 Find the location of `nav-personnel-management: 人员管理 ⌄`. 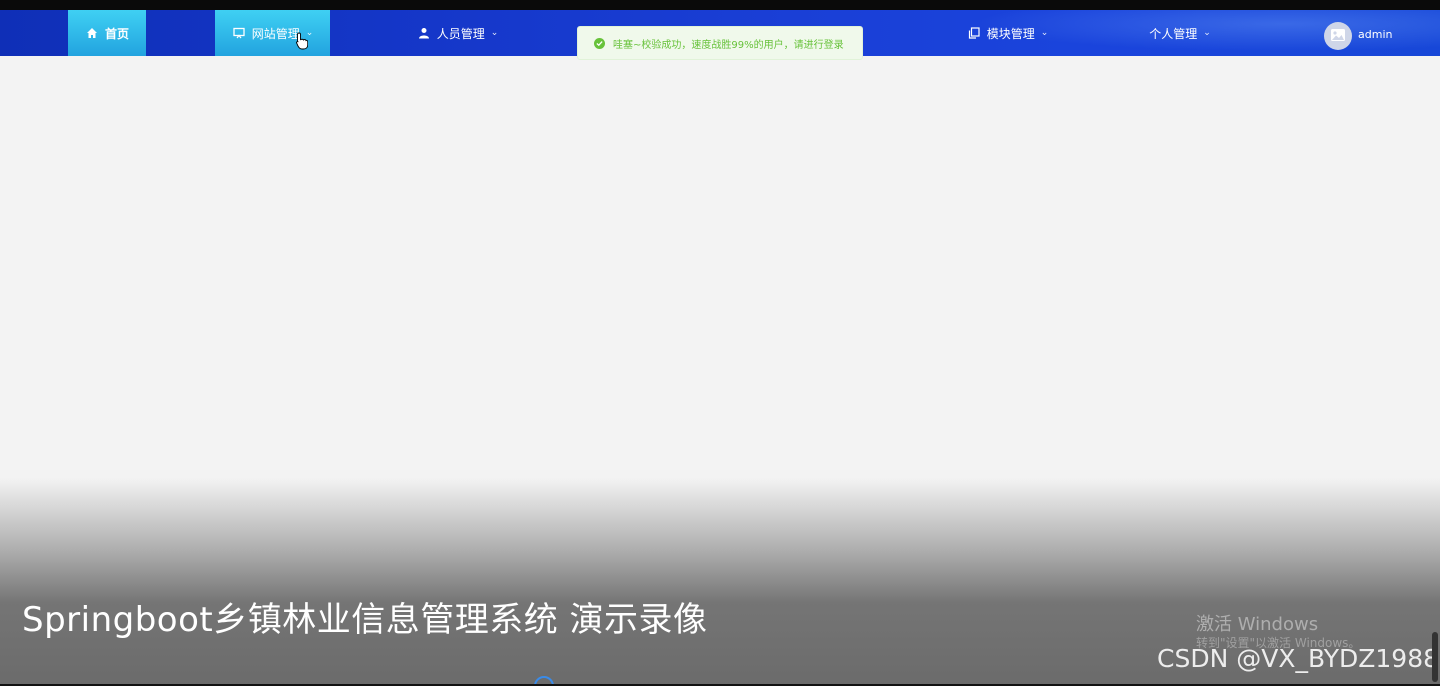

nav-personnel-management: 人员管理 ⌄ is located at coordinates (457, 33).